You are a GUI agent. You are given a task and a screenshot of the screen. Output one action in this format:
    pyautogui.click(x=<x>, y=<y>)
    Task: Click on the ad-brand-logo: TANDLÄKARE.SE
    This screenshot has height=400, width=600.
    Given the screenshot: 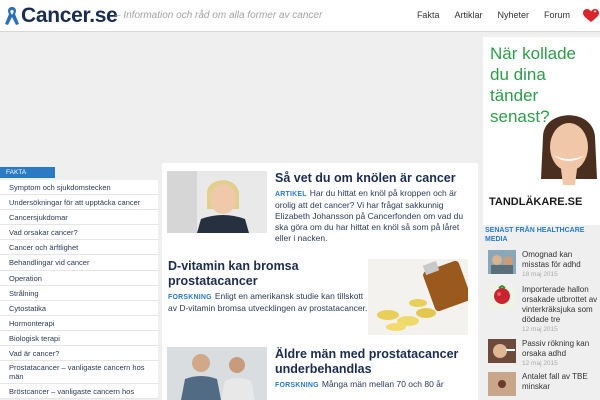 What is the action you would take?
    pyautogui.click(x=535, y=202)
    